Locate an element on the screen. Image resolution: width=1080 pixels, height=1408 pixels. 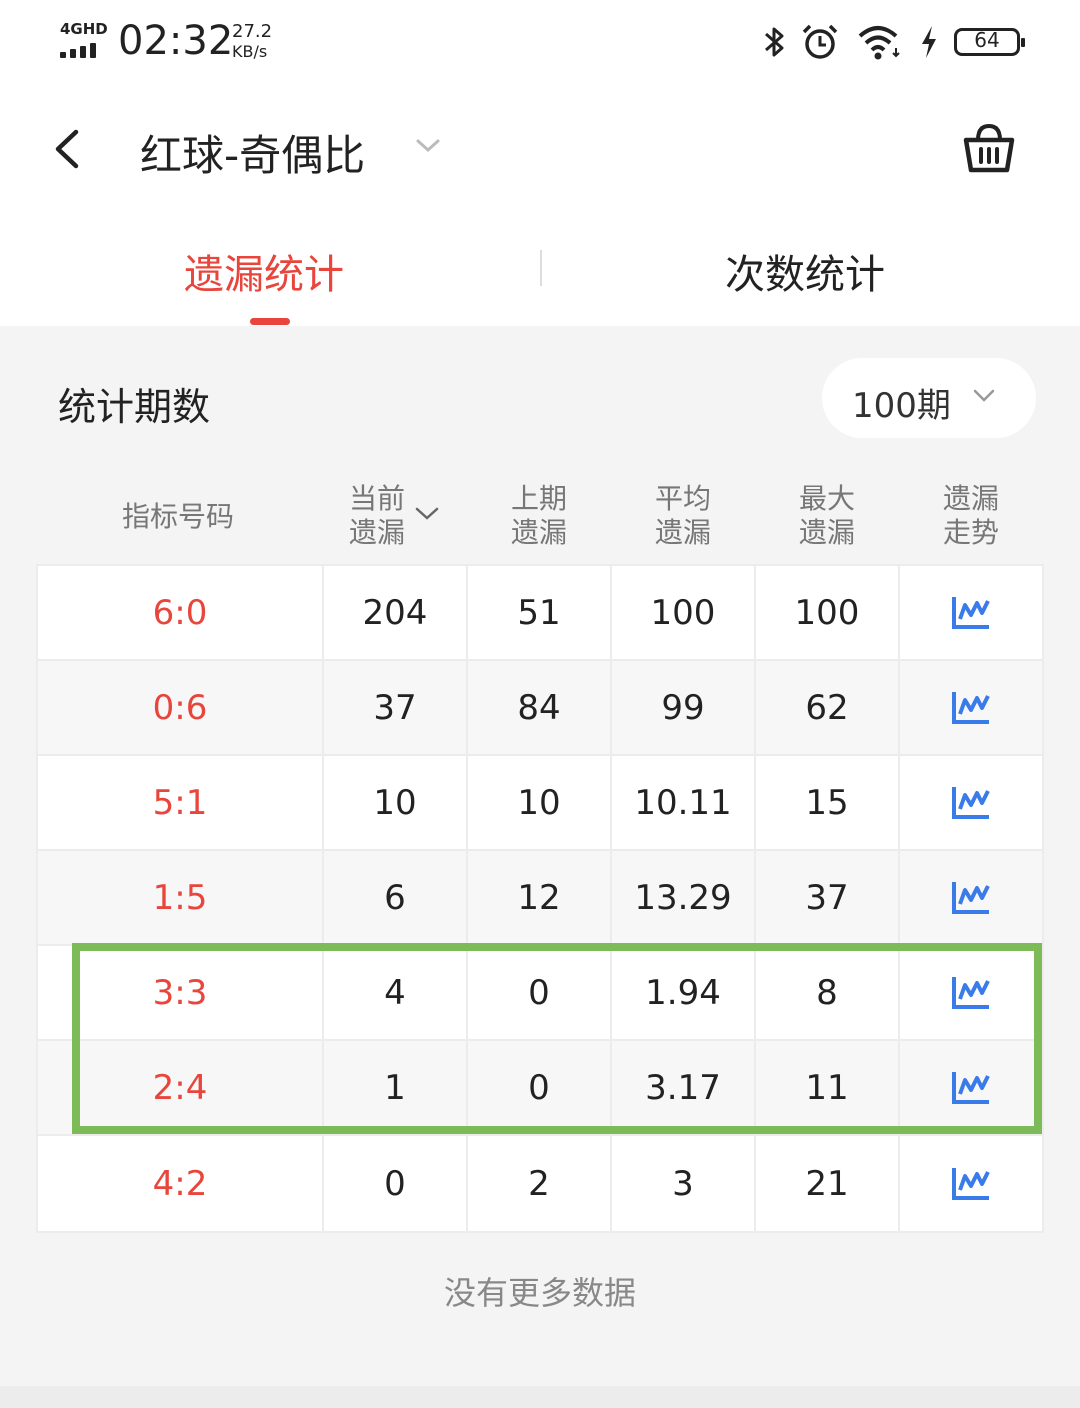
current-omission-cell: 37 is located at coordinates (396, 707).